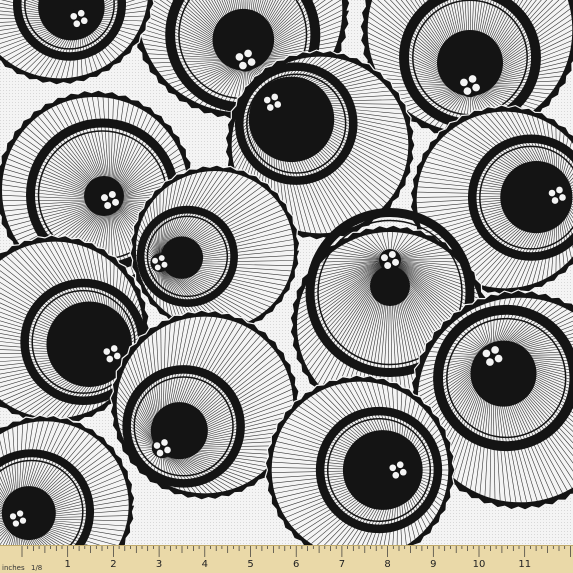 The image size is (573, 573). Describe the element at coordinates (68, 564) in the screenshot. I see `ruler-number: 1` at that location.